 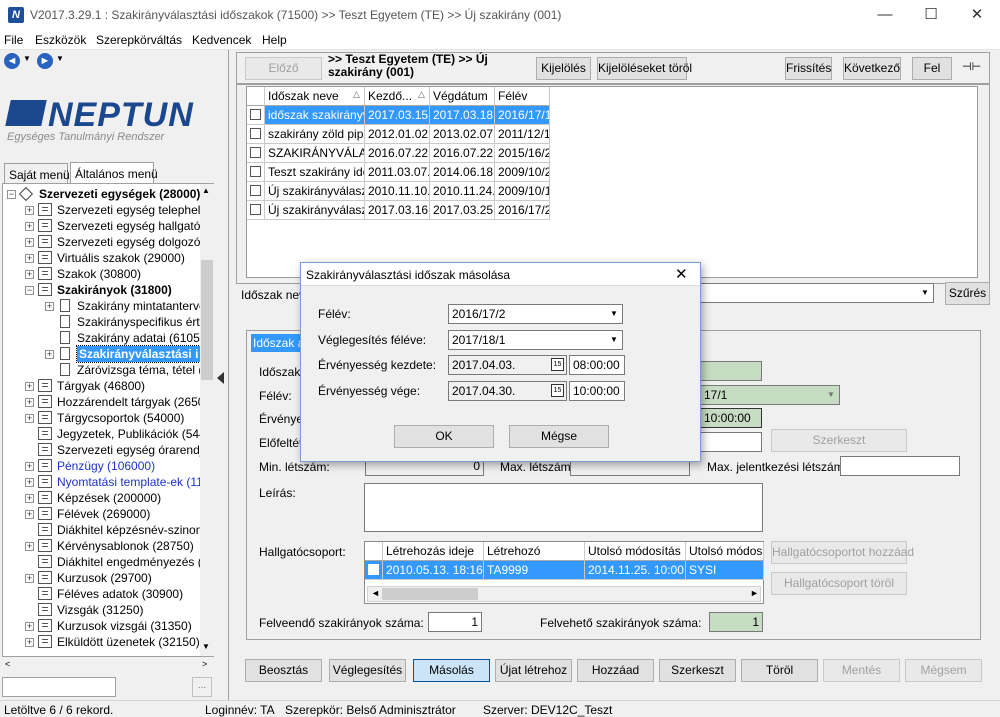 I want to click on group-grid-hscrollbar: ◄ ►, so click(x=564, y=594).